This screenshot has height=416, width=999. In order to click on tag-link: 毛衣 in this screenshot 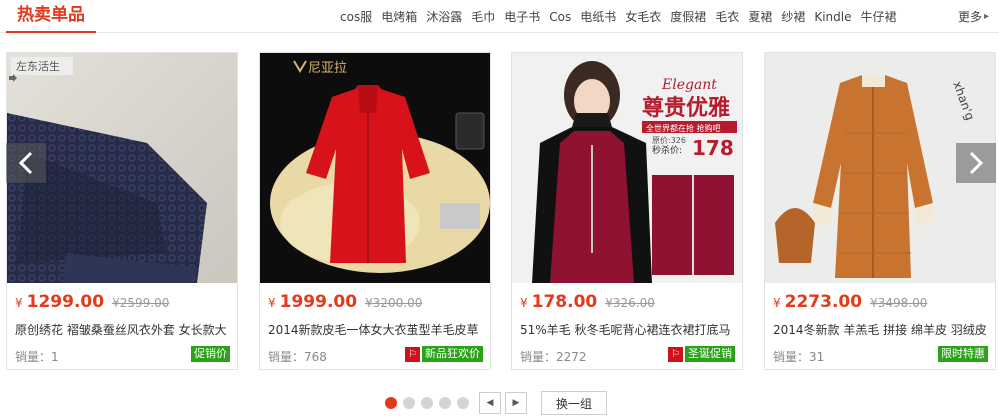, I will do `click(727, 16)`.